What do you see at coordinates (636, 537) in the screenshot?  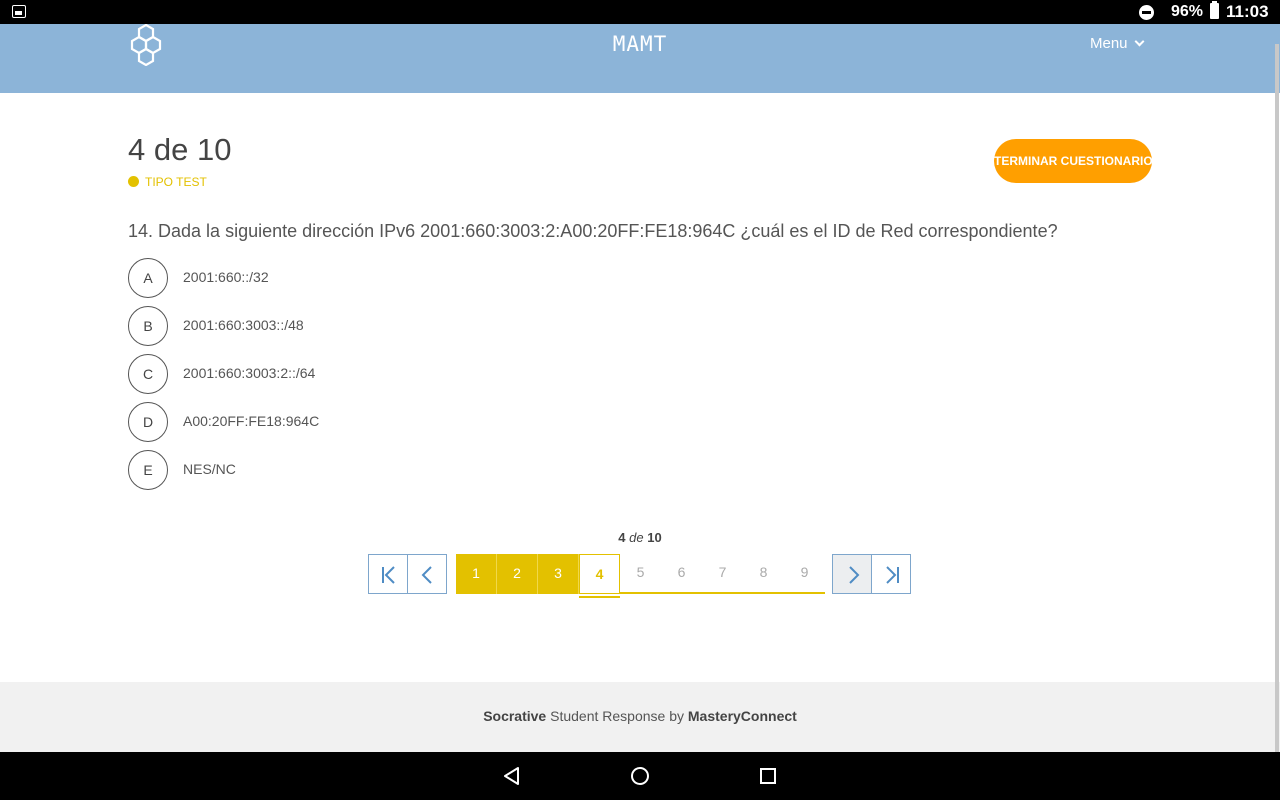 I see `page-of-word: de` at bounding box center [636, 537].